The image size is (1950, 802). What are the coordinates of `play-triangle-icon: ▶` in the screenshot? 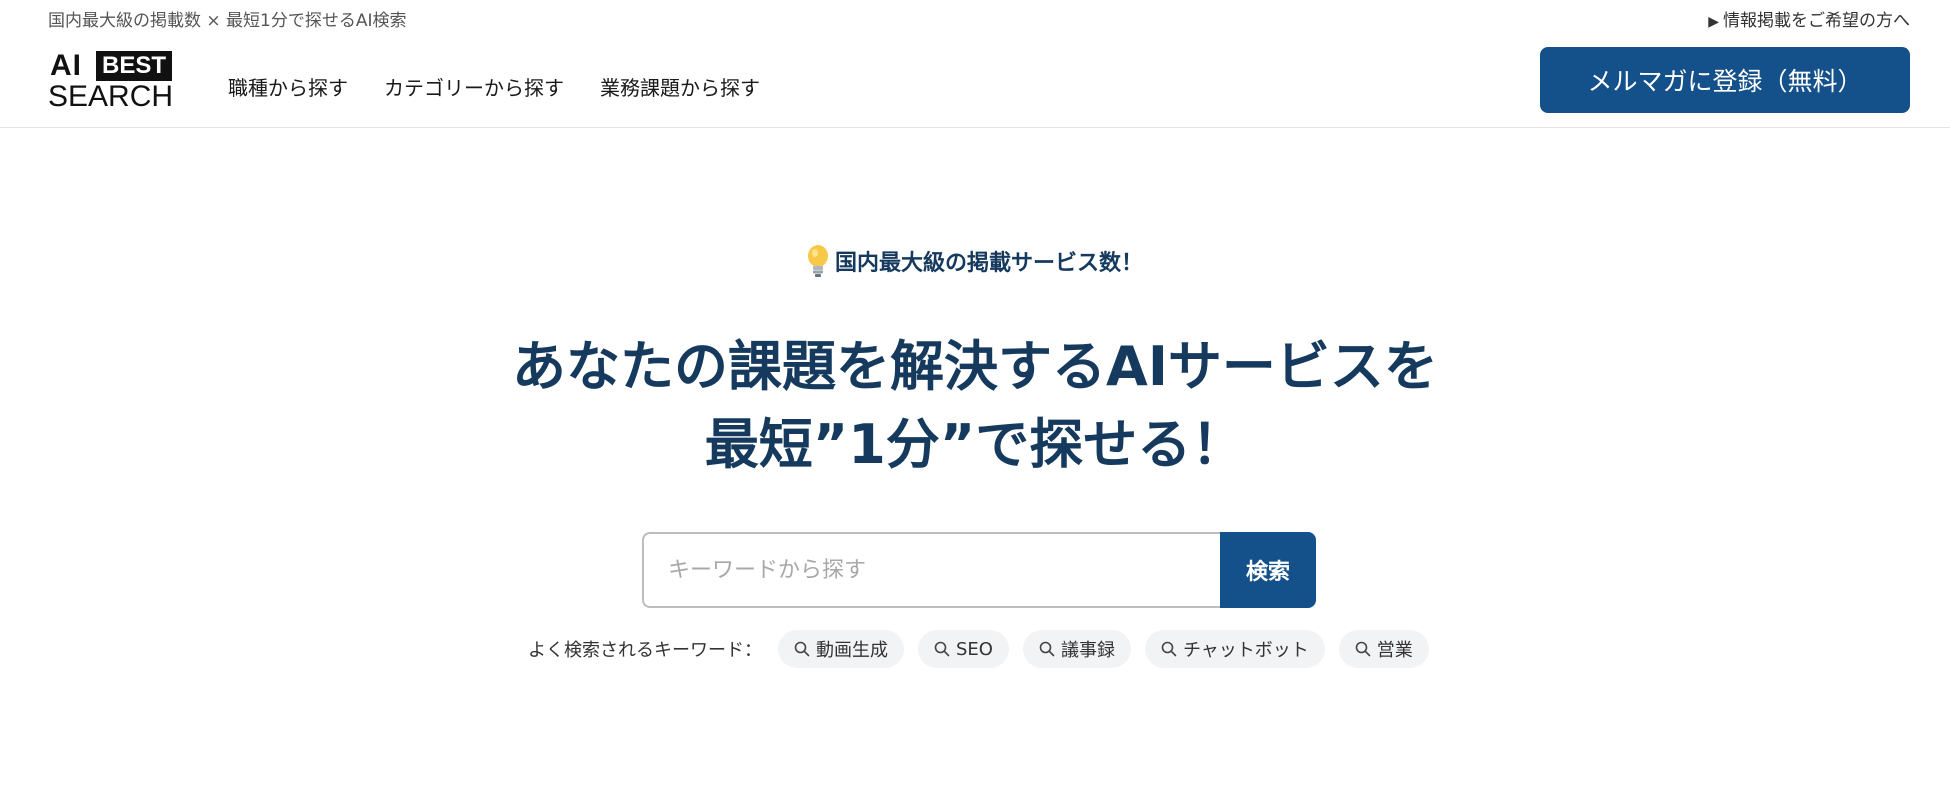 It's located at (1713, 22).